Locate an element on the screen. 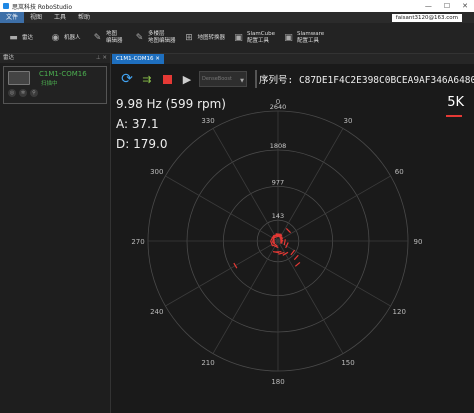 Image resolution: width=474 pixels, height=413 pixels. device-settings-icon: ✲ is located at coordinates (23, 93).